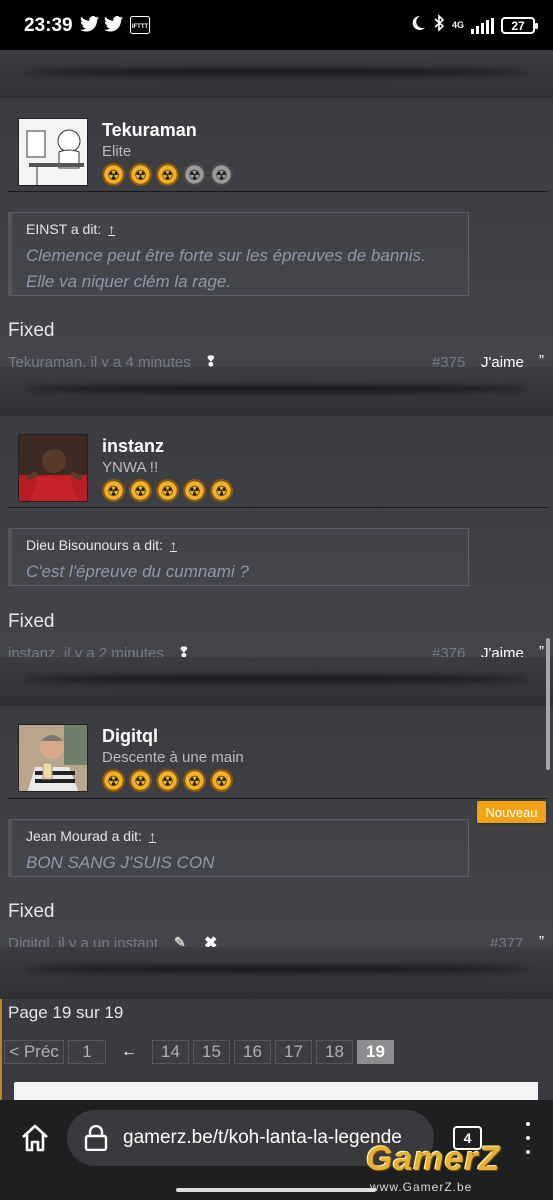  I want to click on page-indicator: Page 19 sur 19, so click(66, 1012).